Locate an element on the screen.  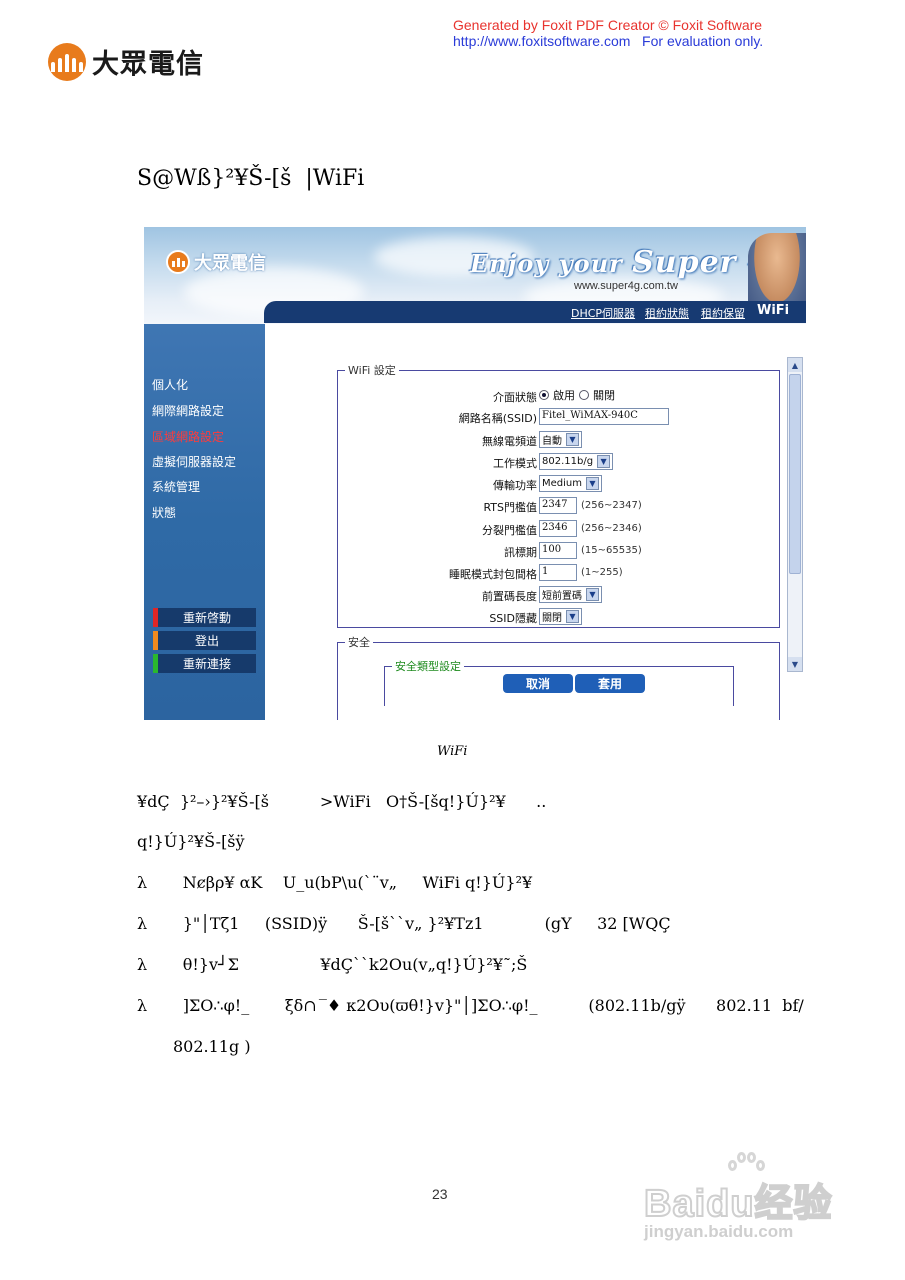
bullet-item: λ Nȼβρ¥ αK U_u(bP\u(`¨v„ WiFi q!}Ú}²¥ is located at coordinates (335, 882).